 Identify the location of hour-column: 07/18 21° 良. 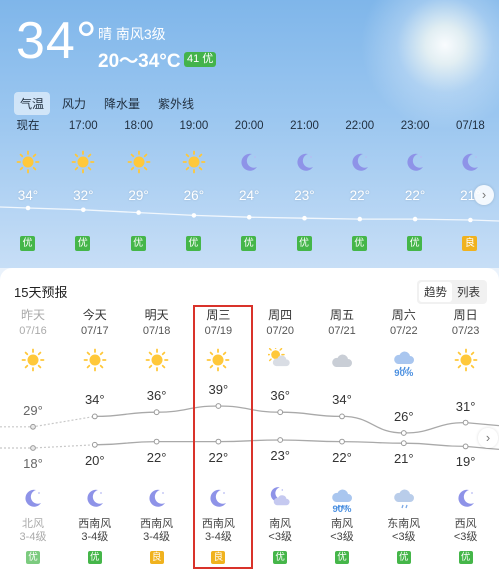
(469, 184).